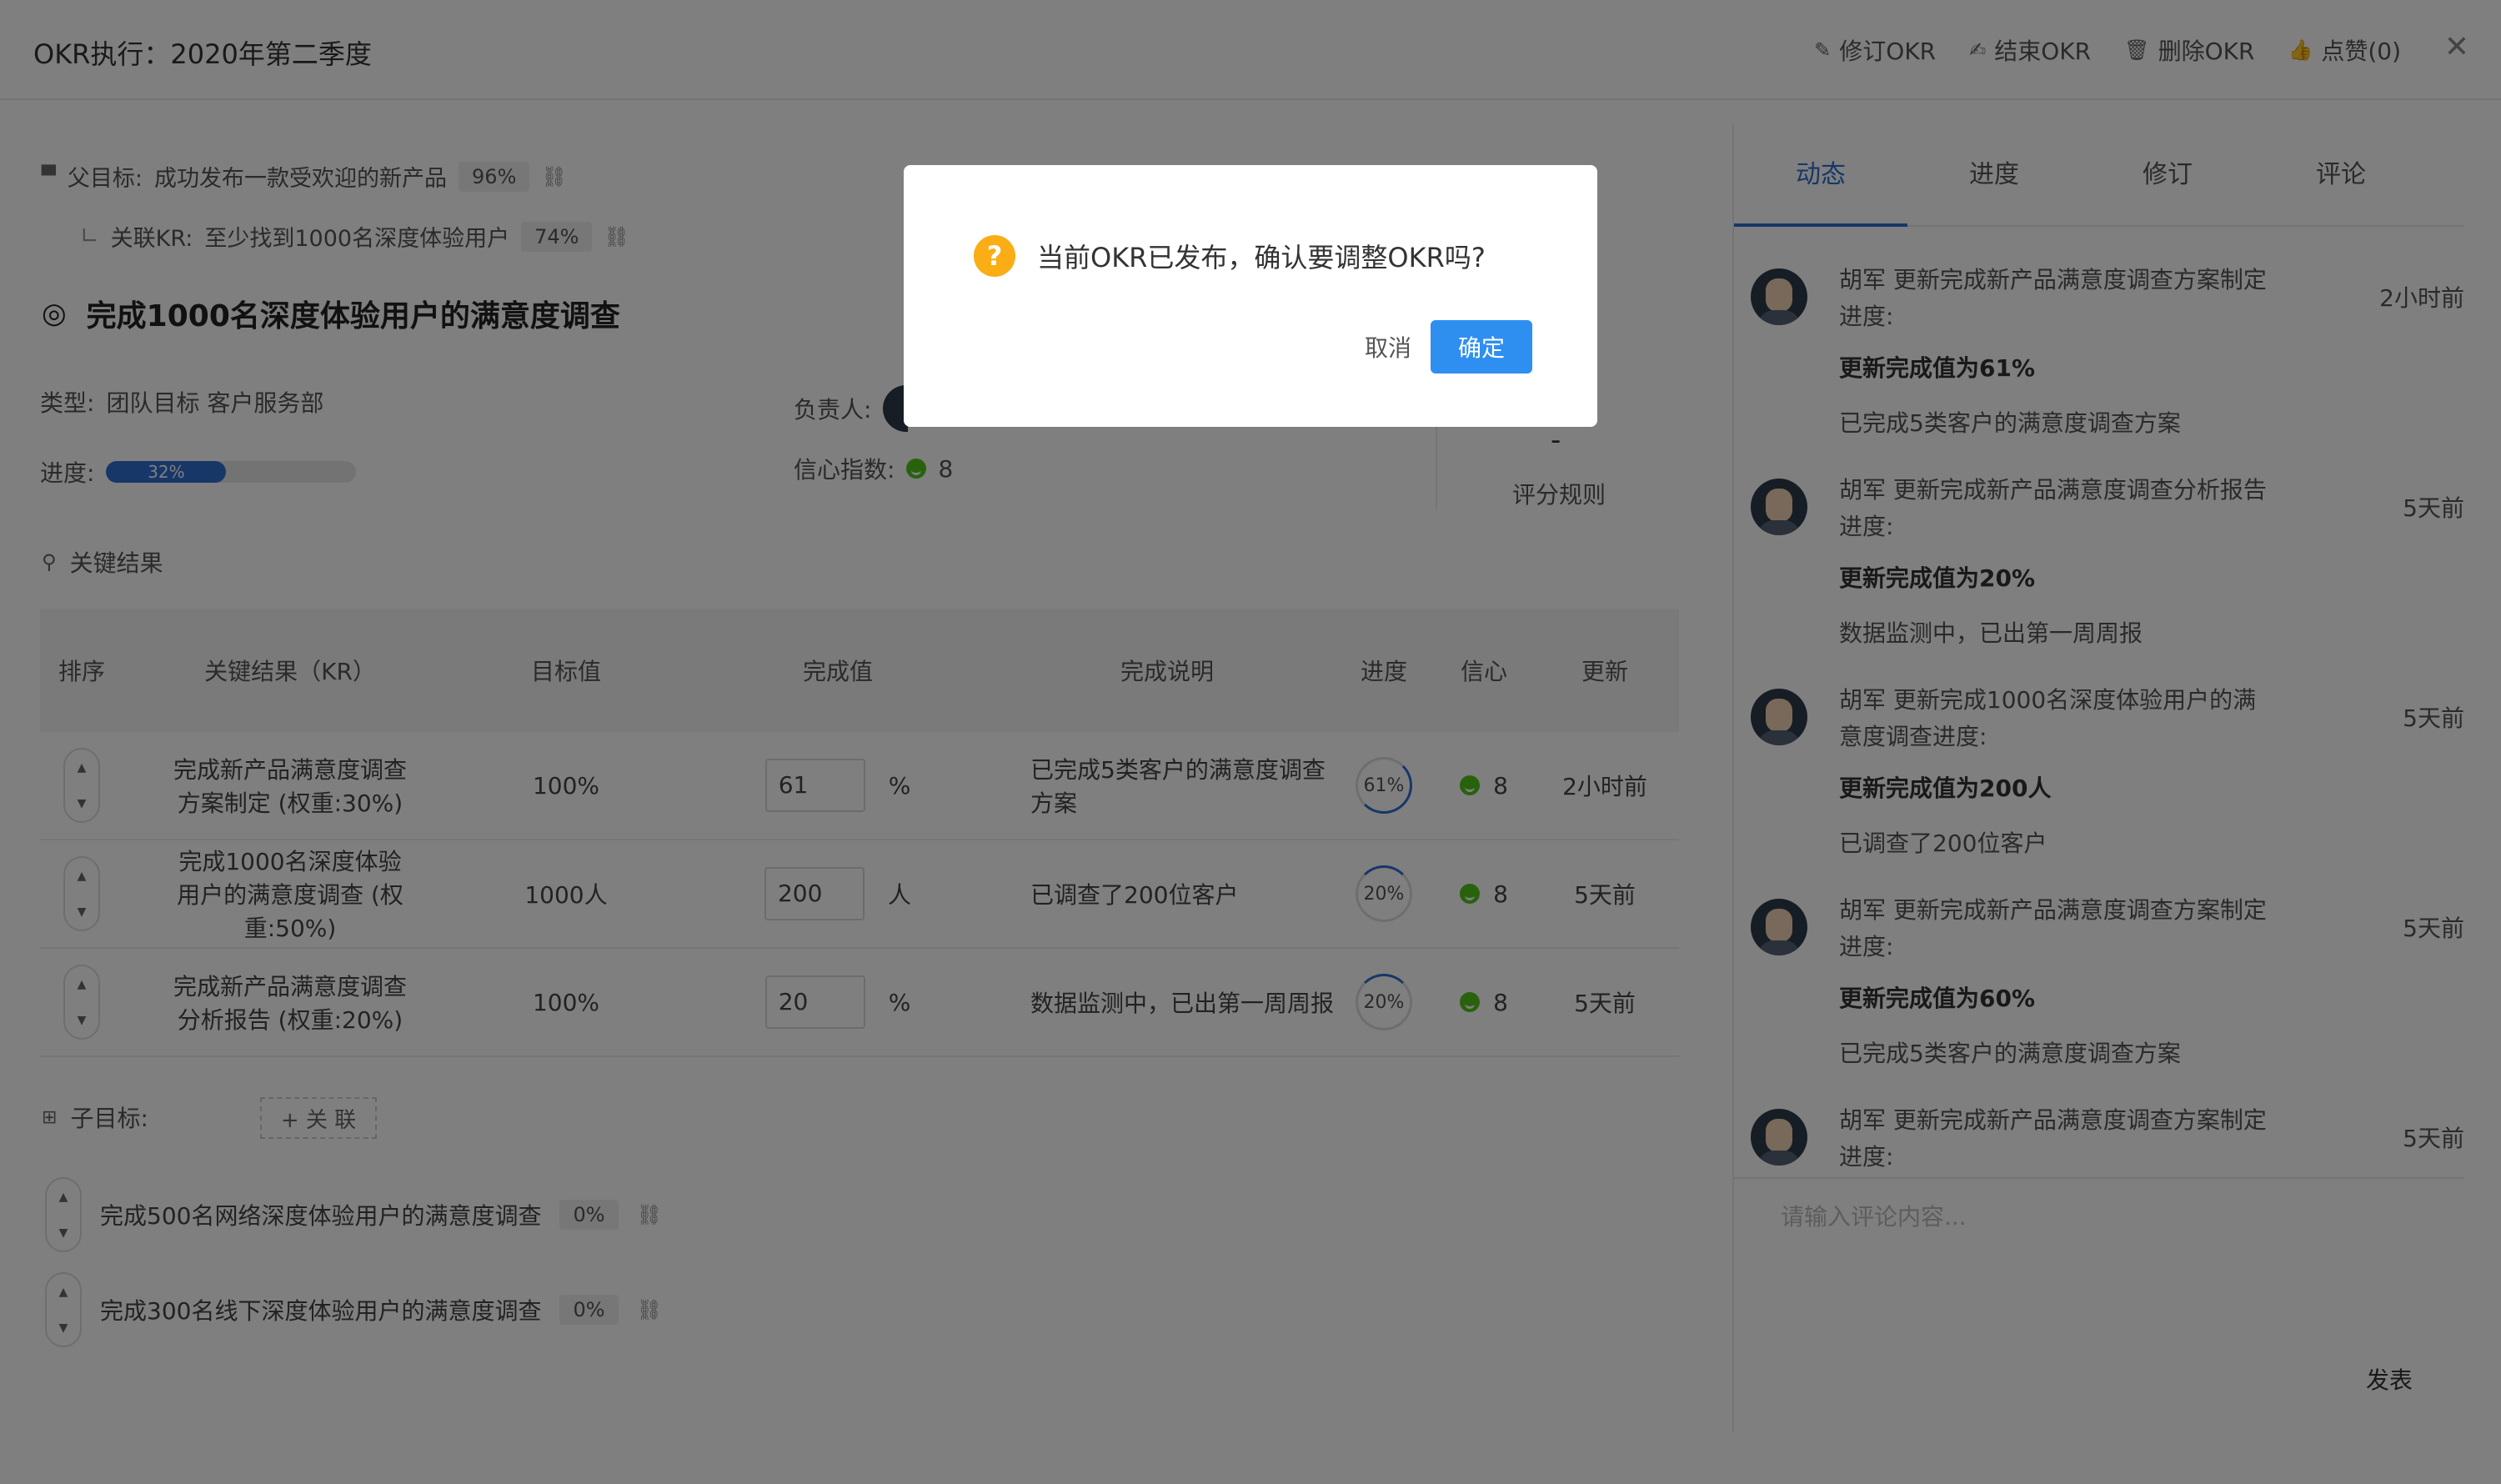 This screenshot has height=1484, width=2501. I want to click on dialog-message: 当前OKR已发布，确认要调整OKR吗?, so click(1261, 257).